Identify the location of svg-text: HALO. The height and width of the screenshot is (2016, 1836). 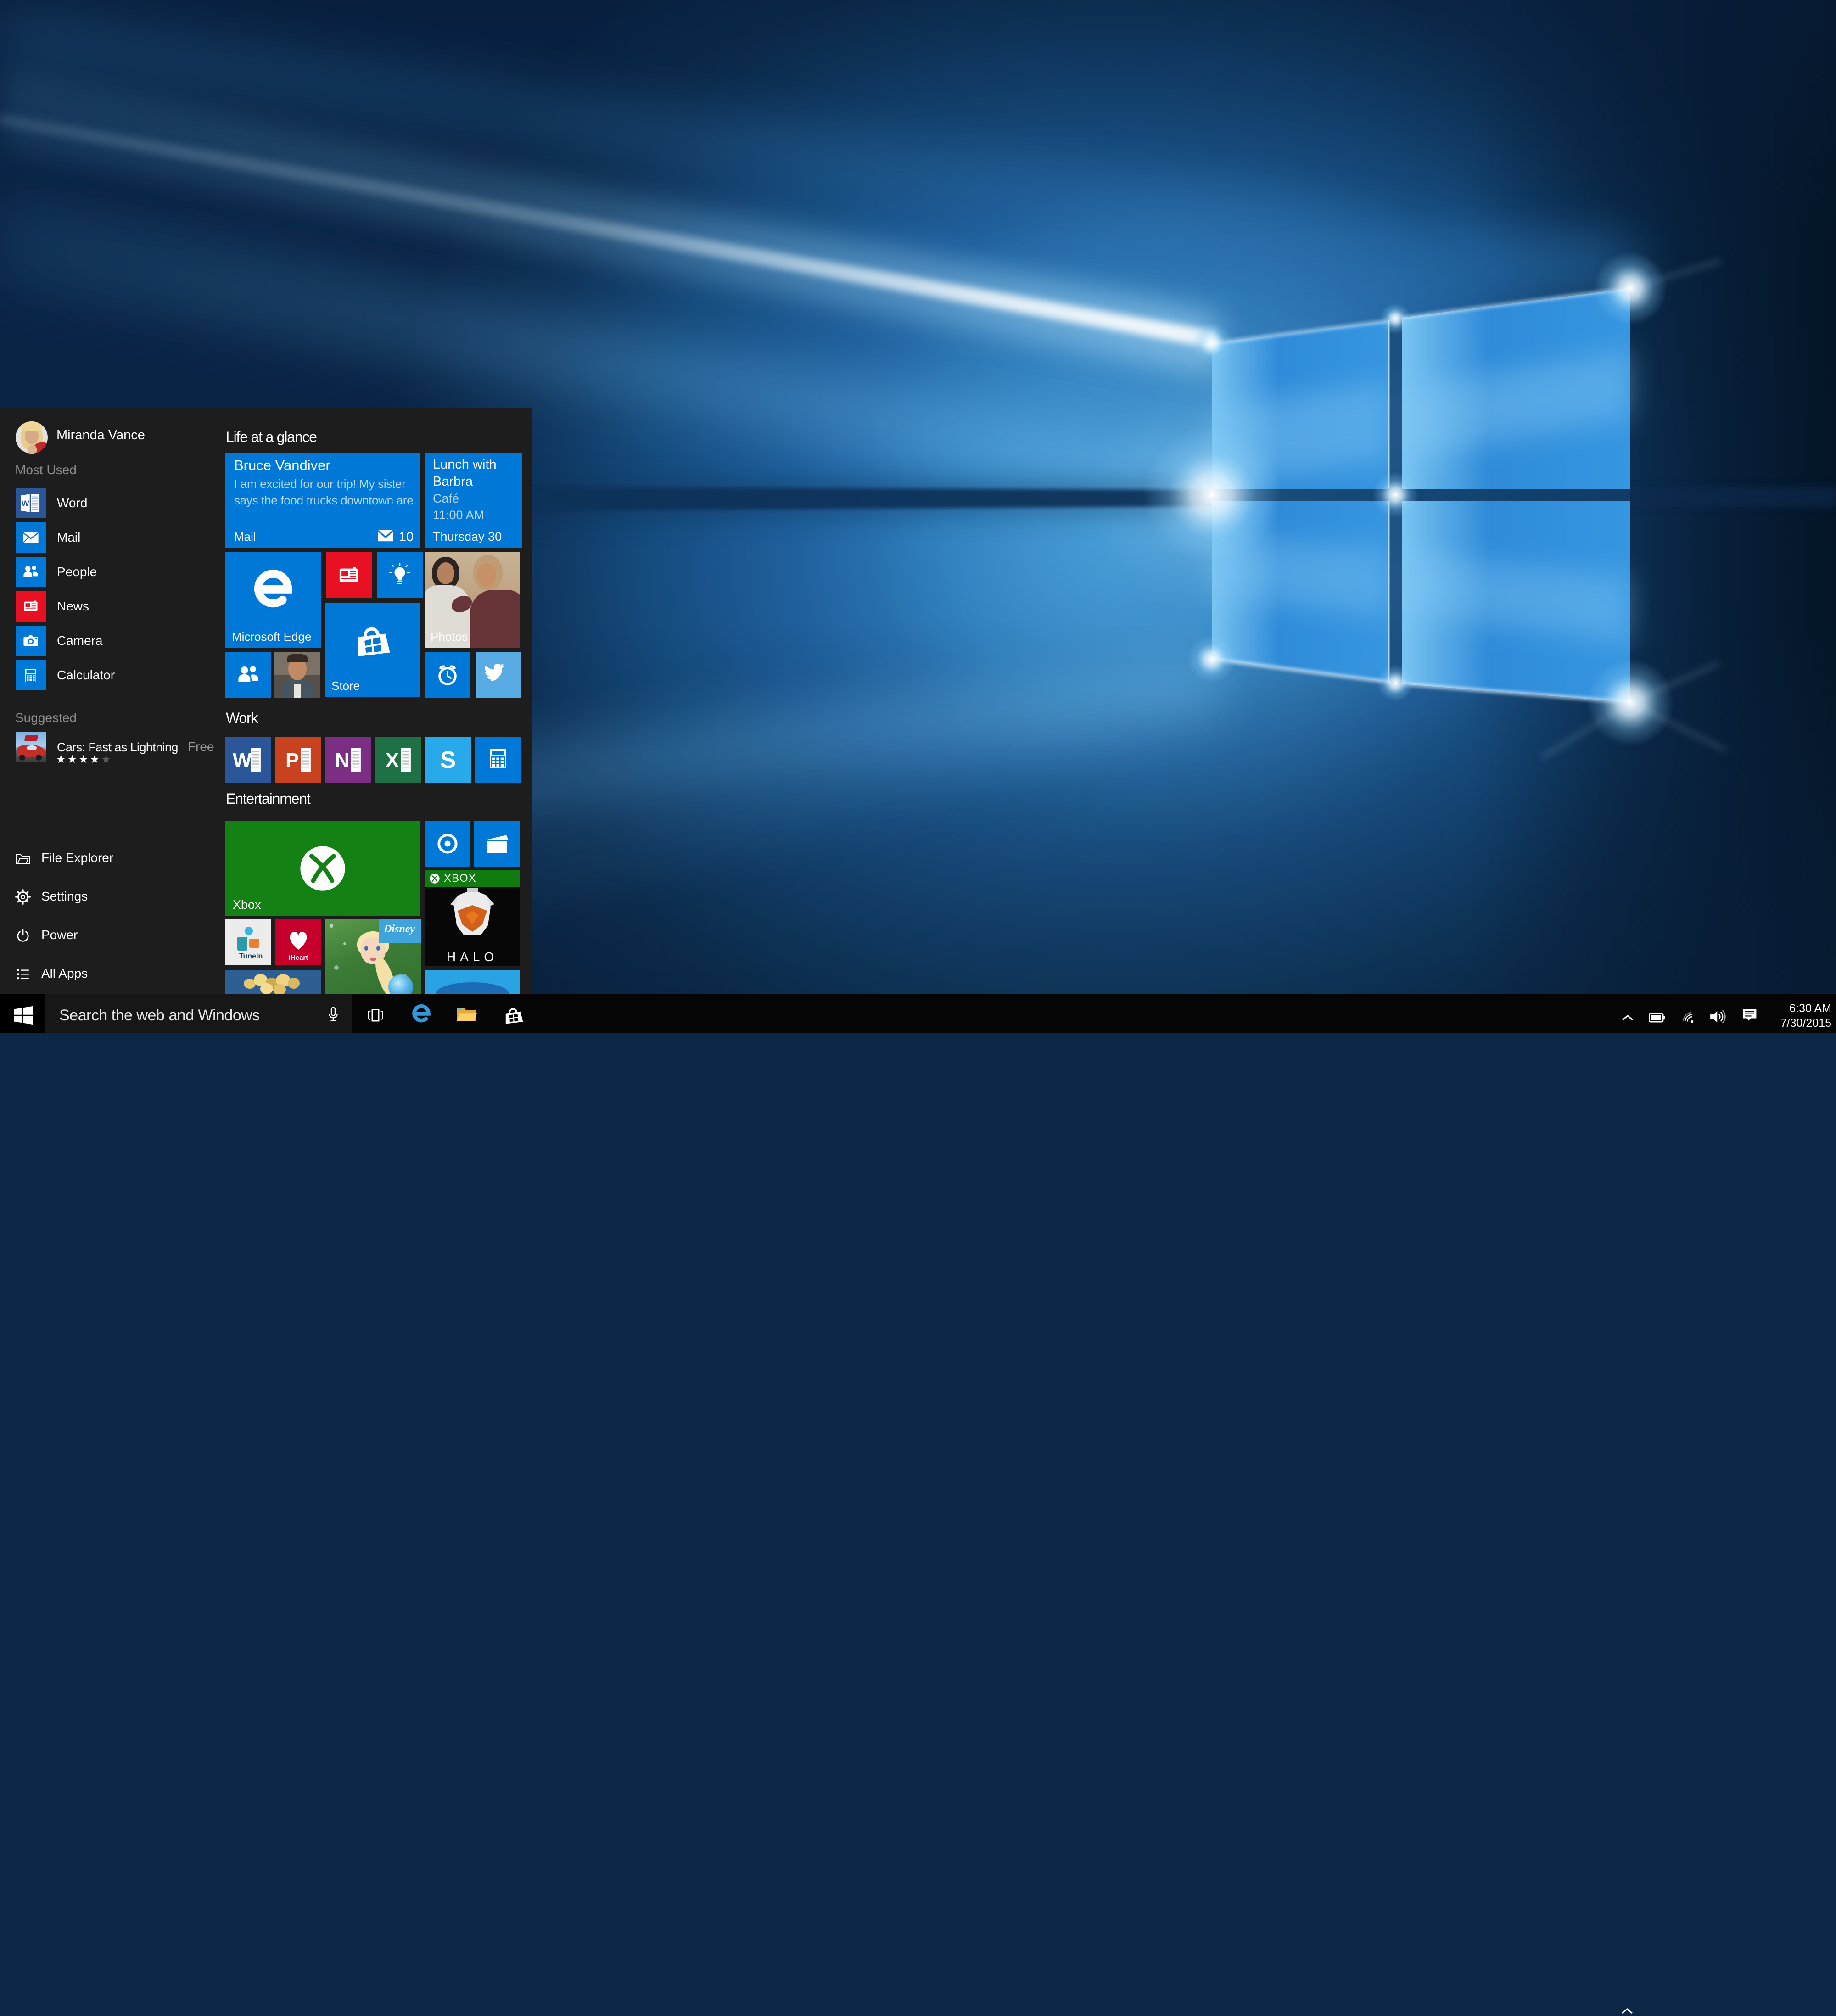
(473, 957).